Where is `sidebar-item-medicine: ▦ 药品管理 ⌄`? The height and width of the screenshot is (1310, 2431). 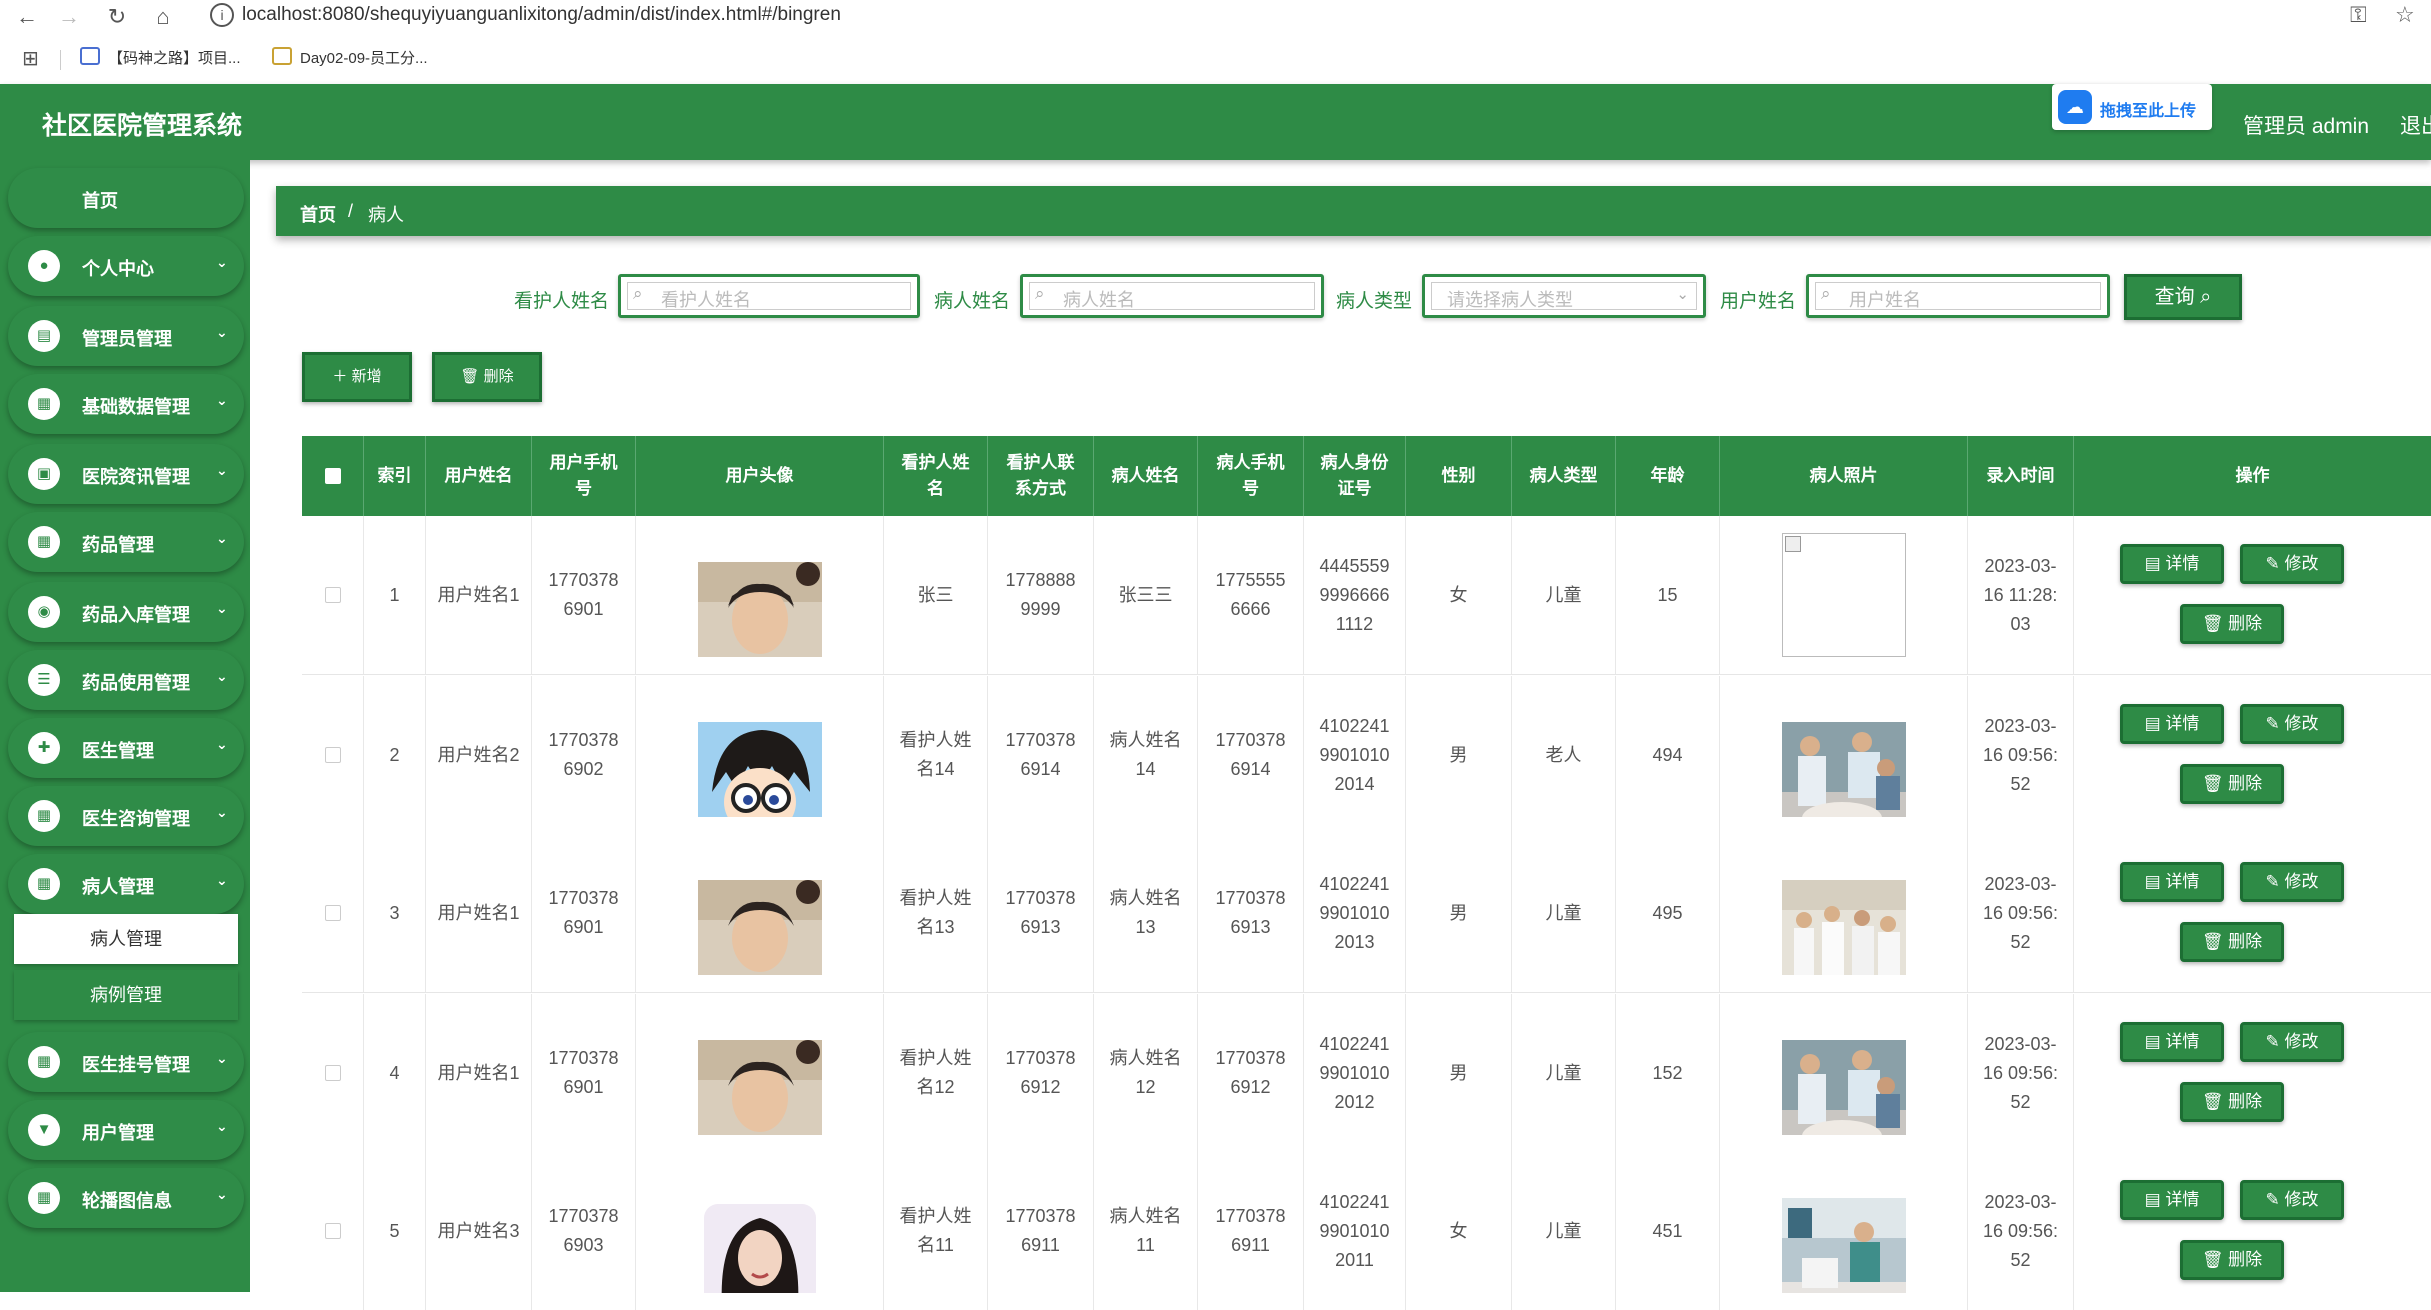
sidebar-item-medicine: ▦ 药品管理 ⌄ is located at coordinates (126, 542).